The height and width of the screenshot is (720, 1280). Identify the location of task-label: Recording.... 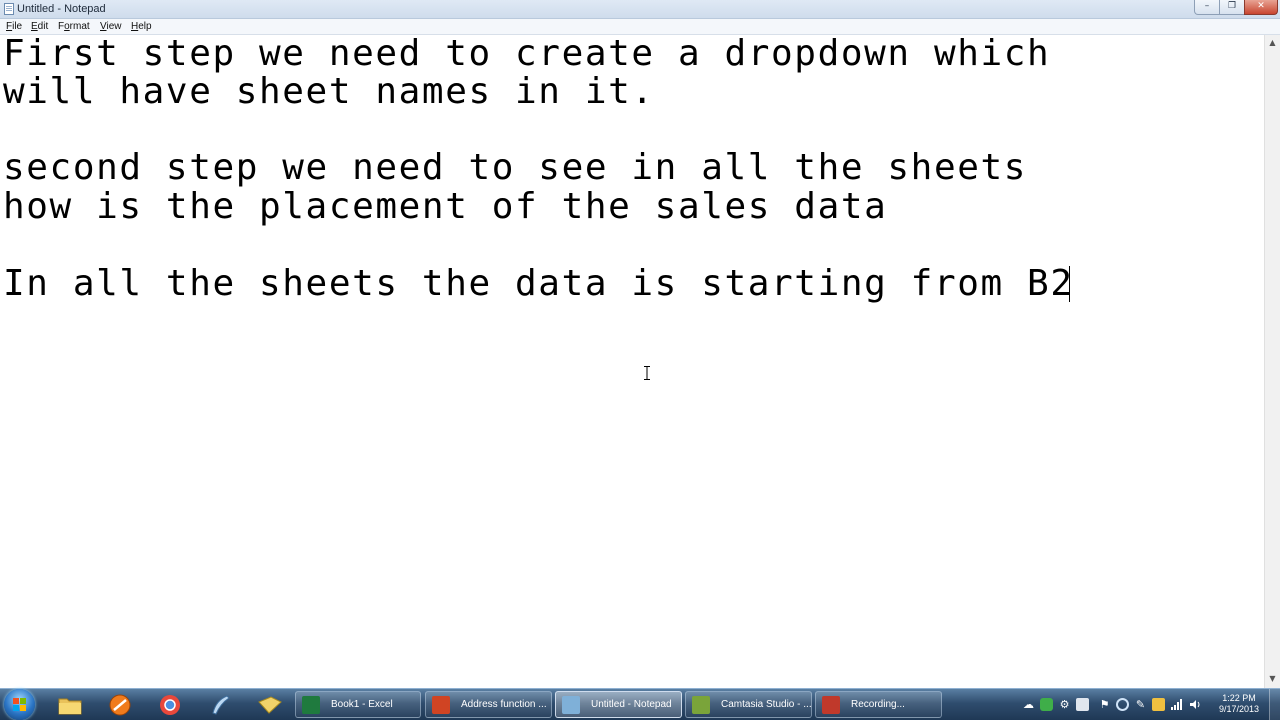
(878, 704).